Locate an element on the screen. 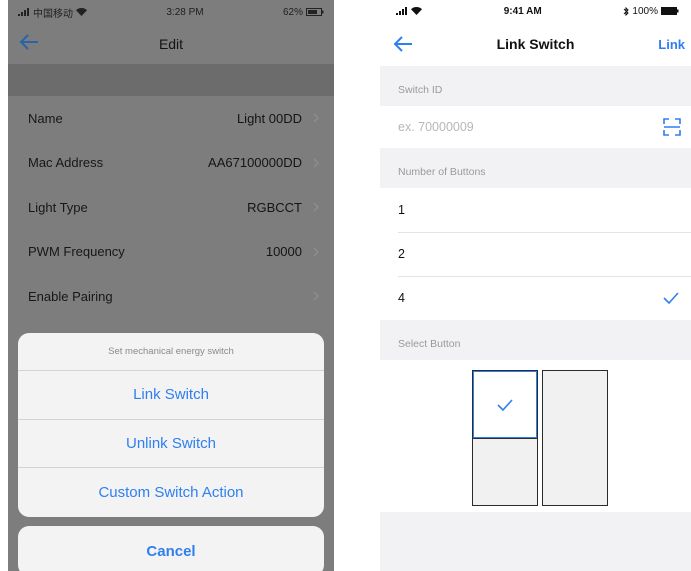 Image resolution: width=691 pixels, height=571 pixels. row-light-type: Light Type RGBCCT is located at coordinates (171, 207).